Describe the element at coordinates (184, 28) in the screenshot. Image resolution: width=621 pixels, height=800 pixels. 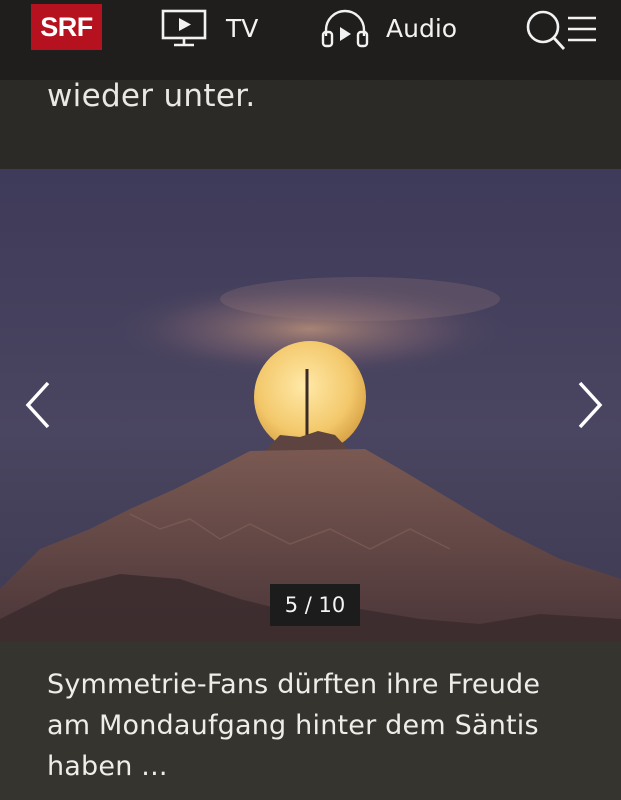
I see `tv-icon` at that location.